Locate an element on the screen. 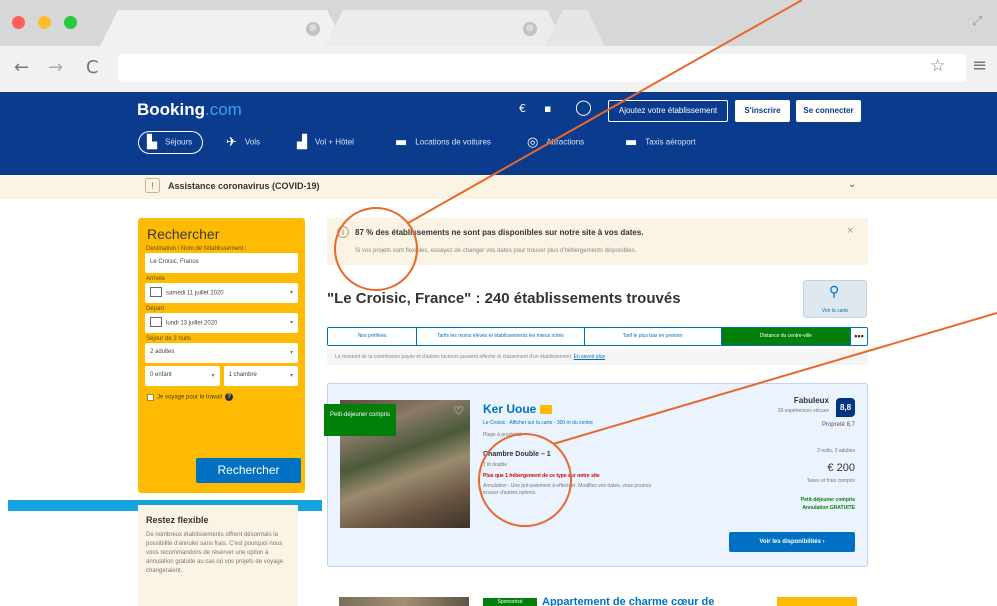 This screenshot has width=997, height=606. checkin-date-field: samedi 11 juillet 2020 ▾ is located at coordinates (221, 293).